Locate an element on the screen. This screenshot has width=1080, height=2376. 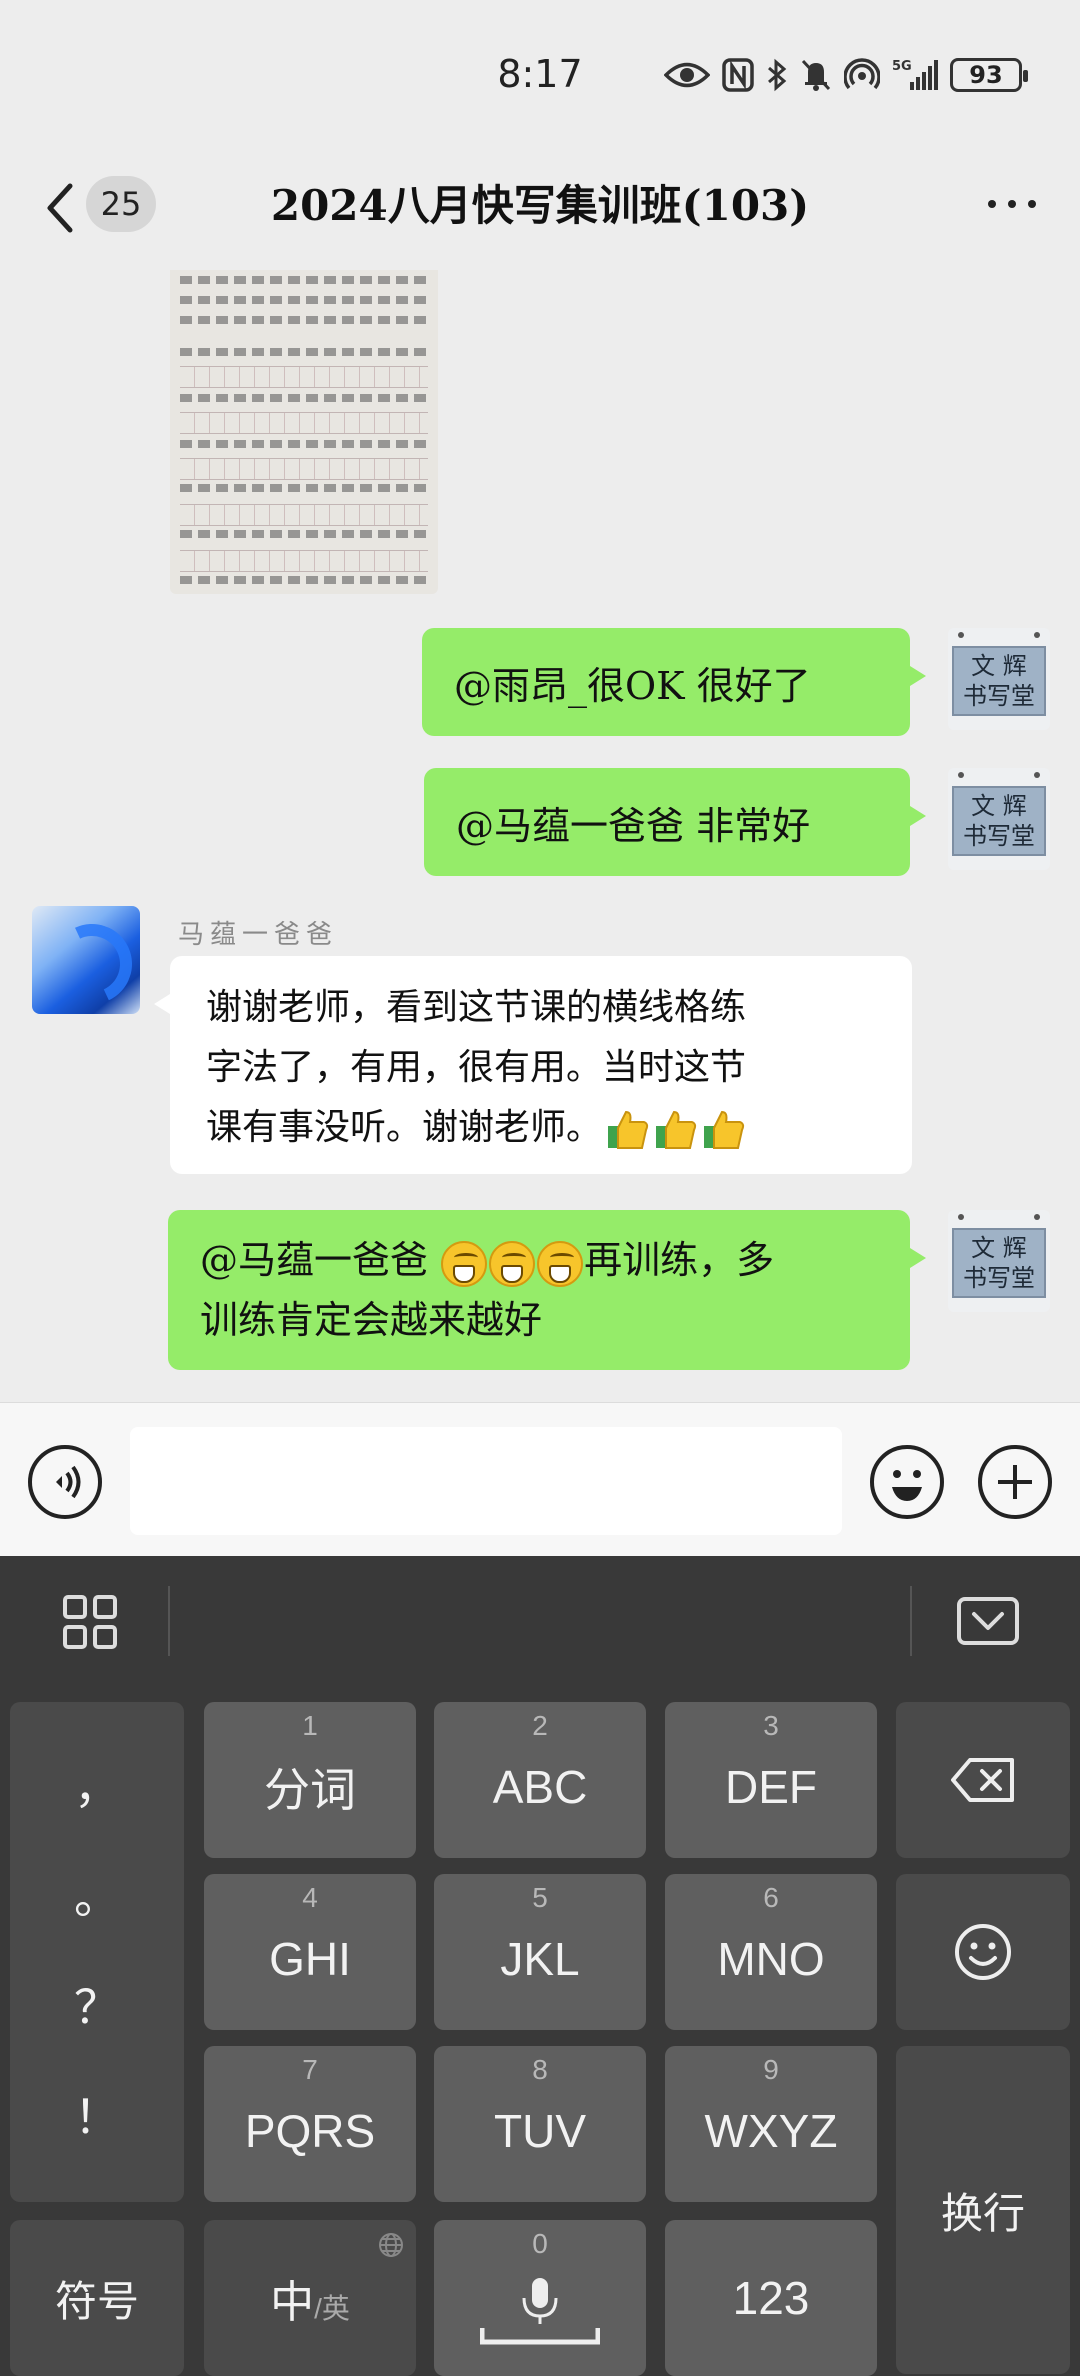
message-text: @马蕴一爸爸 is located at coordinates (320, 1260).